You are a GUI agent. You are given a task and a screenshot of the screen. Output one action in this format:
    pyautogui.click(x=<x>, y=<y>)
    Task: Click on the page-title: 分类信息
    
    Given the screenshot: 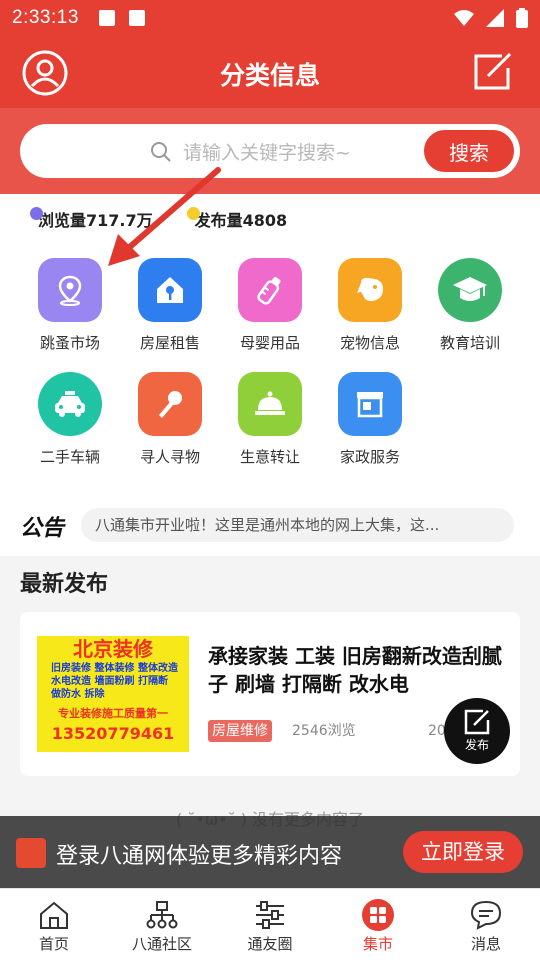 What is the action you would take?
    pyautogui.click(x=269, y=75)
    